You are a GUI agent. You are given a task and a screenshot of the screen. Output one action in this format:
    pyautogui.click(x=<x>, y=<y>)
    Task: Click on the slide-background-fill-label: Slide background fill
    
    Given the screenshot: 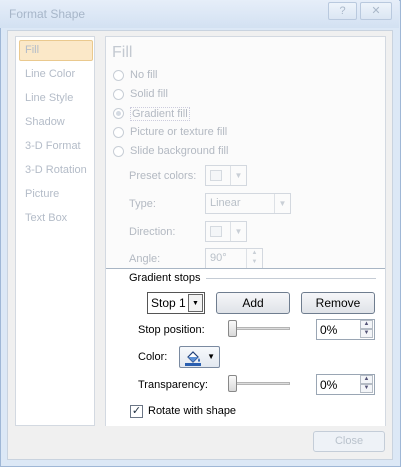 What is the action you would take?
    pyautogui.click(x=179, y=151)
    